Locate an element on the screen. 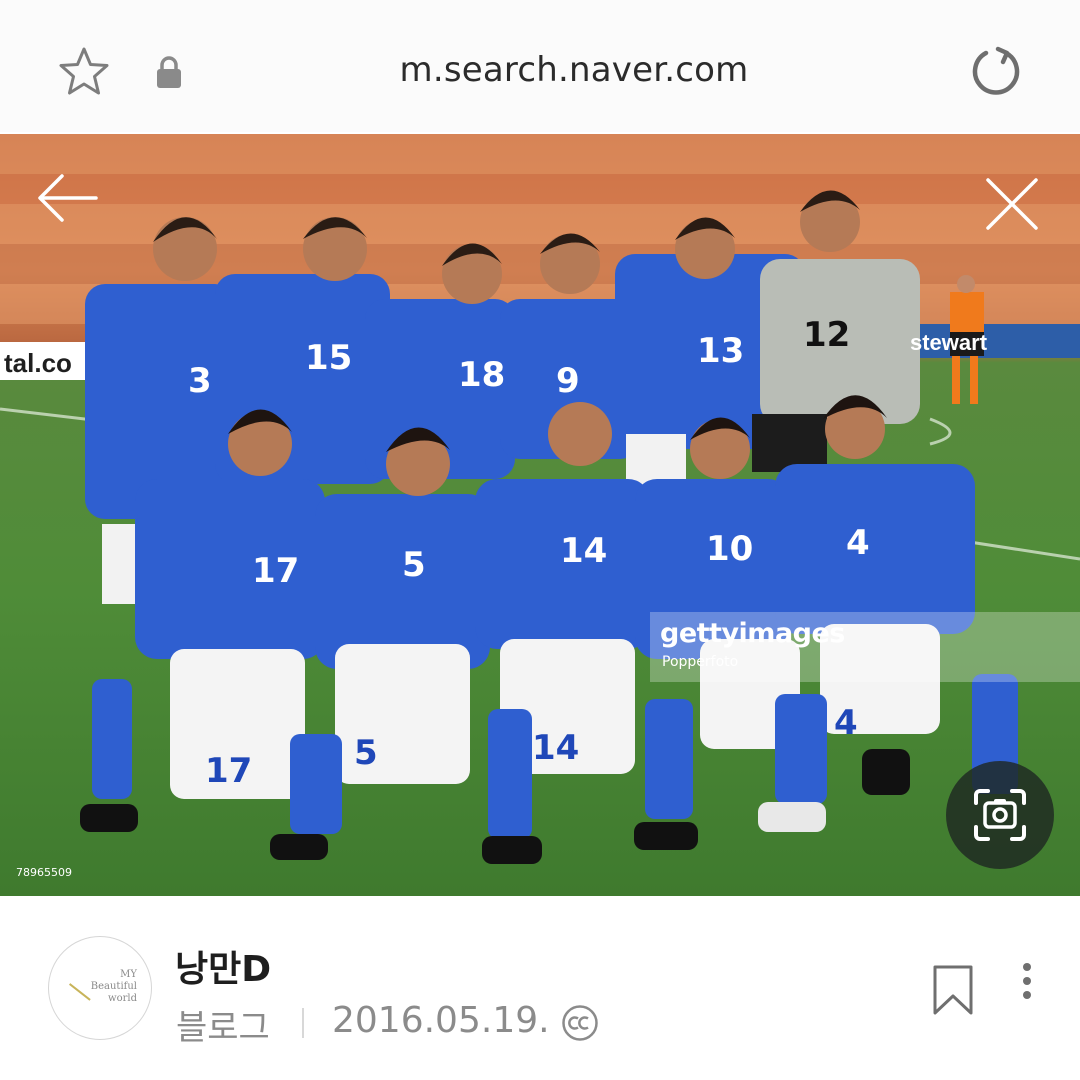 Image resolution: width=1080 pixels, height=1080 pixels. back-arrow-icon is located at coordinates (67, 198).